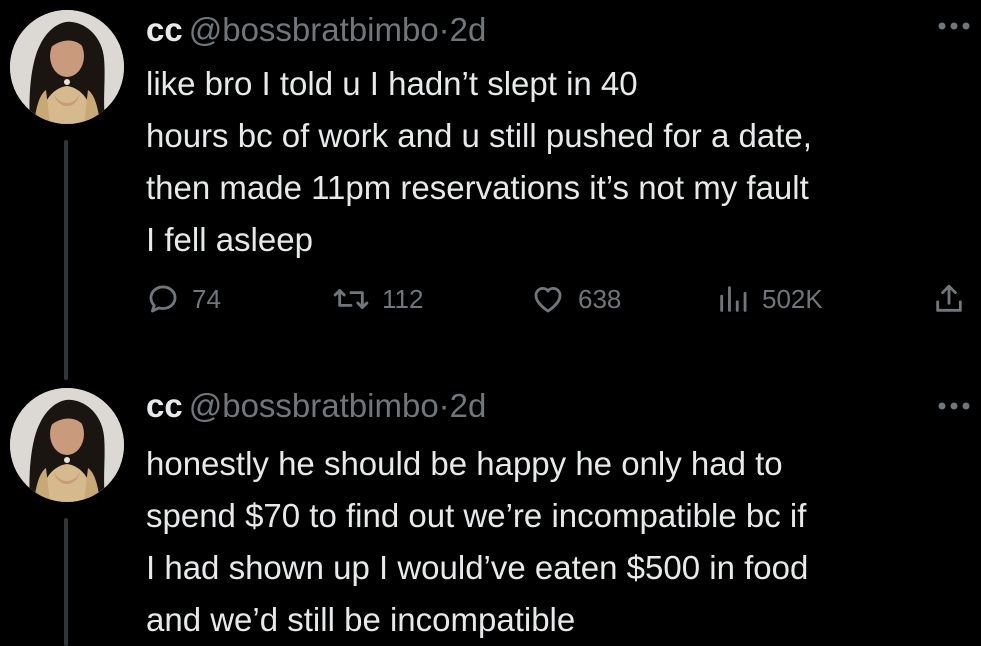 This screenshot has width=981, height=646. Describe the element at coordinates (206, 298) in the screenshot. I see `reply-count: 74` at that location.